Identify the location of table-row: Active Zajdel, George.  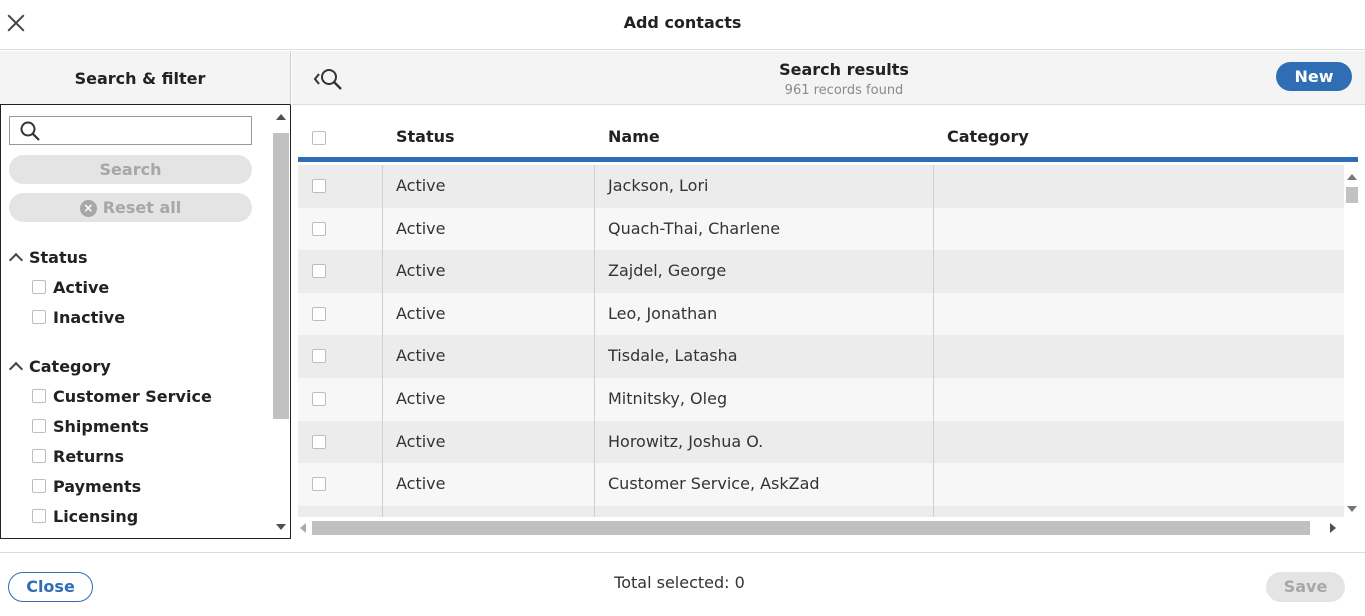
(821, 271).